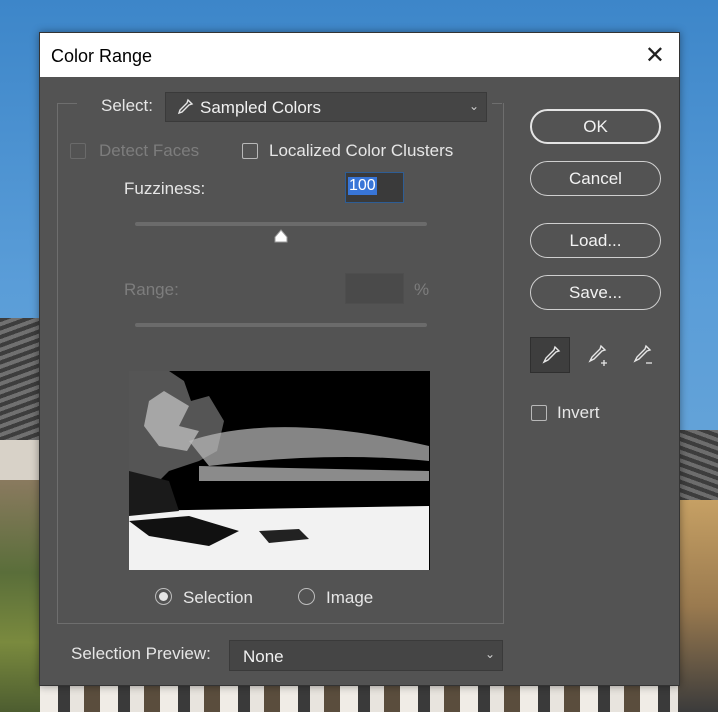 The height and width of the screenshot is (712, 718). I want to click on detect-faces-label: Detect Faces, so click(149, 150).